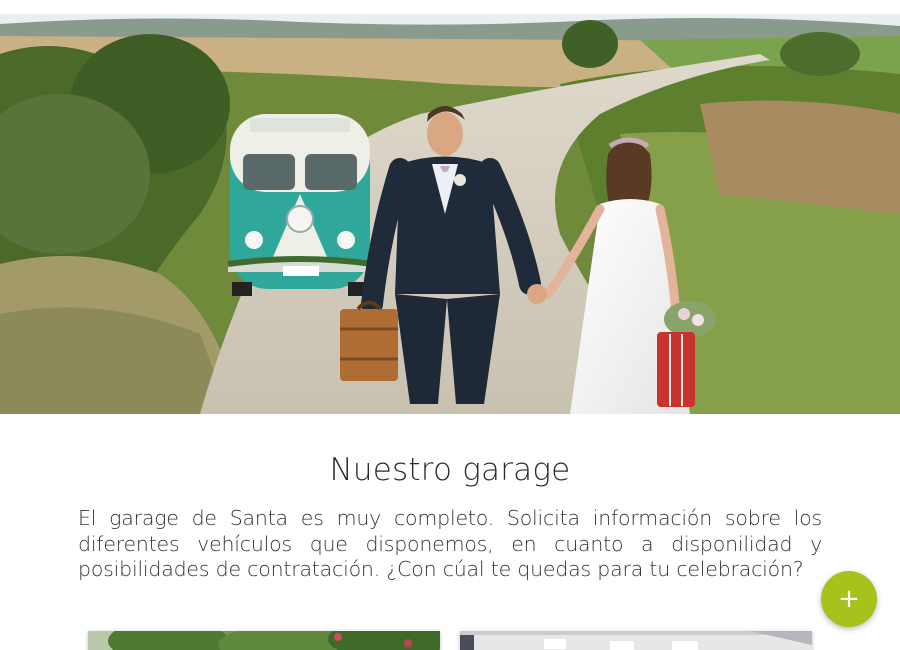 The height and width of the screenshot is (650, 900). Describe the element at coordinates (450, 7) in the screenshot. I see `top-bar` at that location.